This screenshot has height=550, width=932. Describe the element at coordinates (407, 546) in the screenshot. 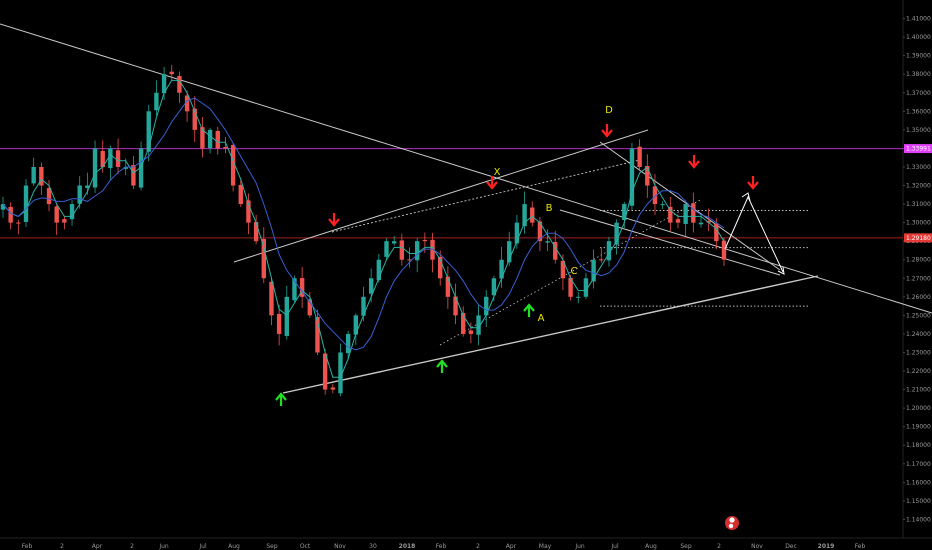

I see `x-tick-label: 2018` at that location.